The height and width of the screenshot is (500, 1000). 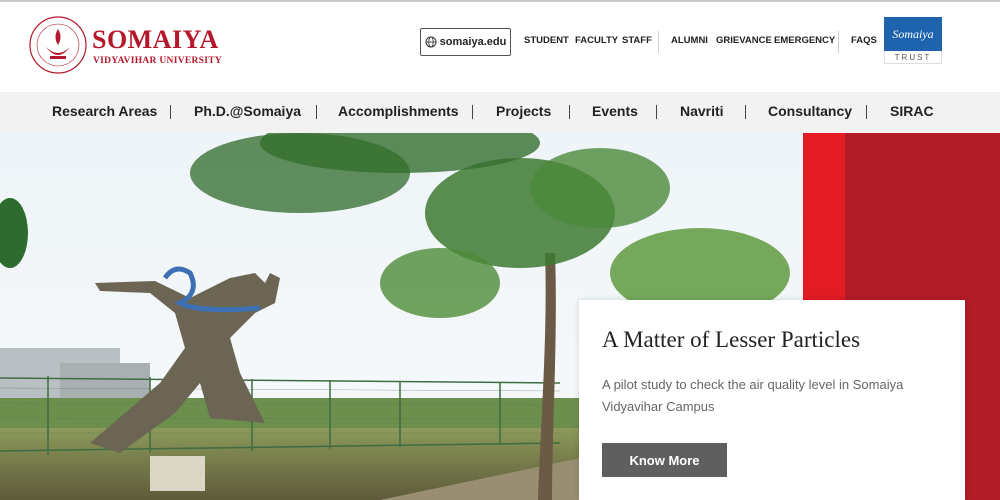 What do you see at coordinates (398, 111) in the screenshot?
I see `nav-accomplishments: Accomplishments` at bounding box center [398, 111].